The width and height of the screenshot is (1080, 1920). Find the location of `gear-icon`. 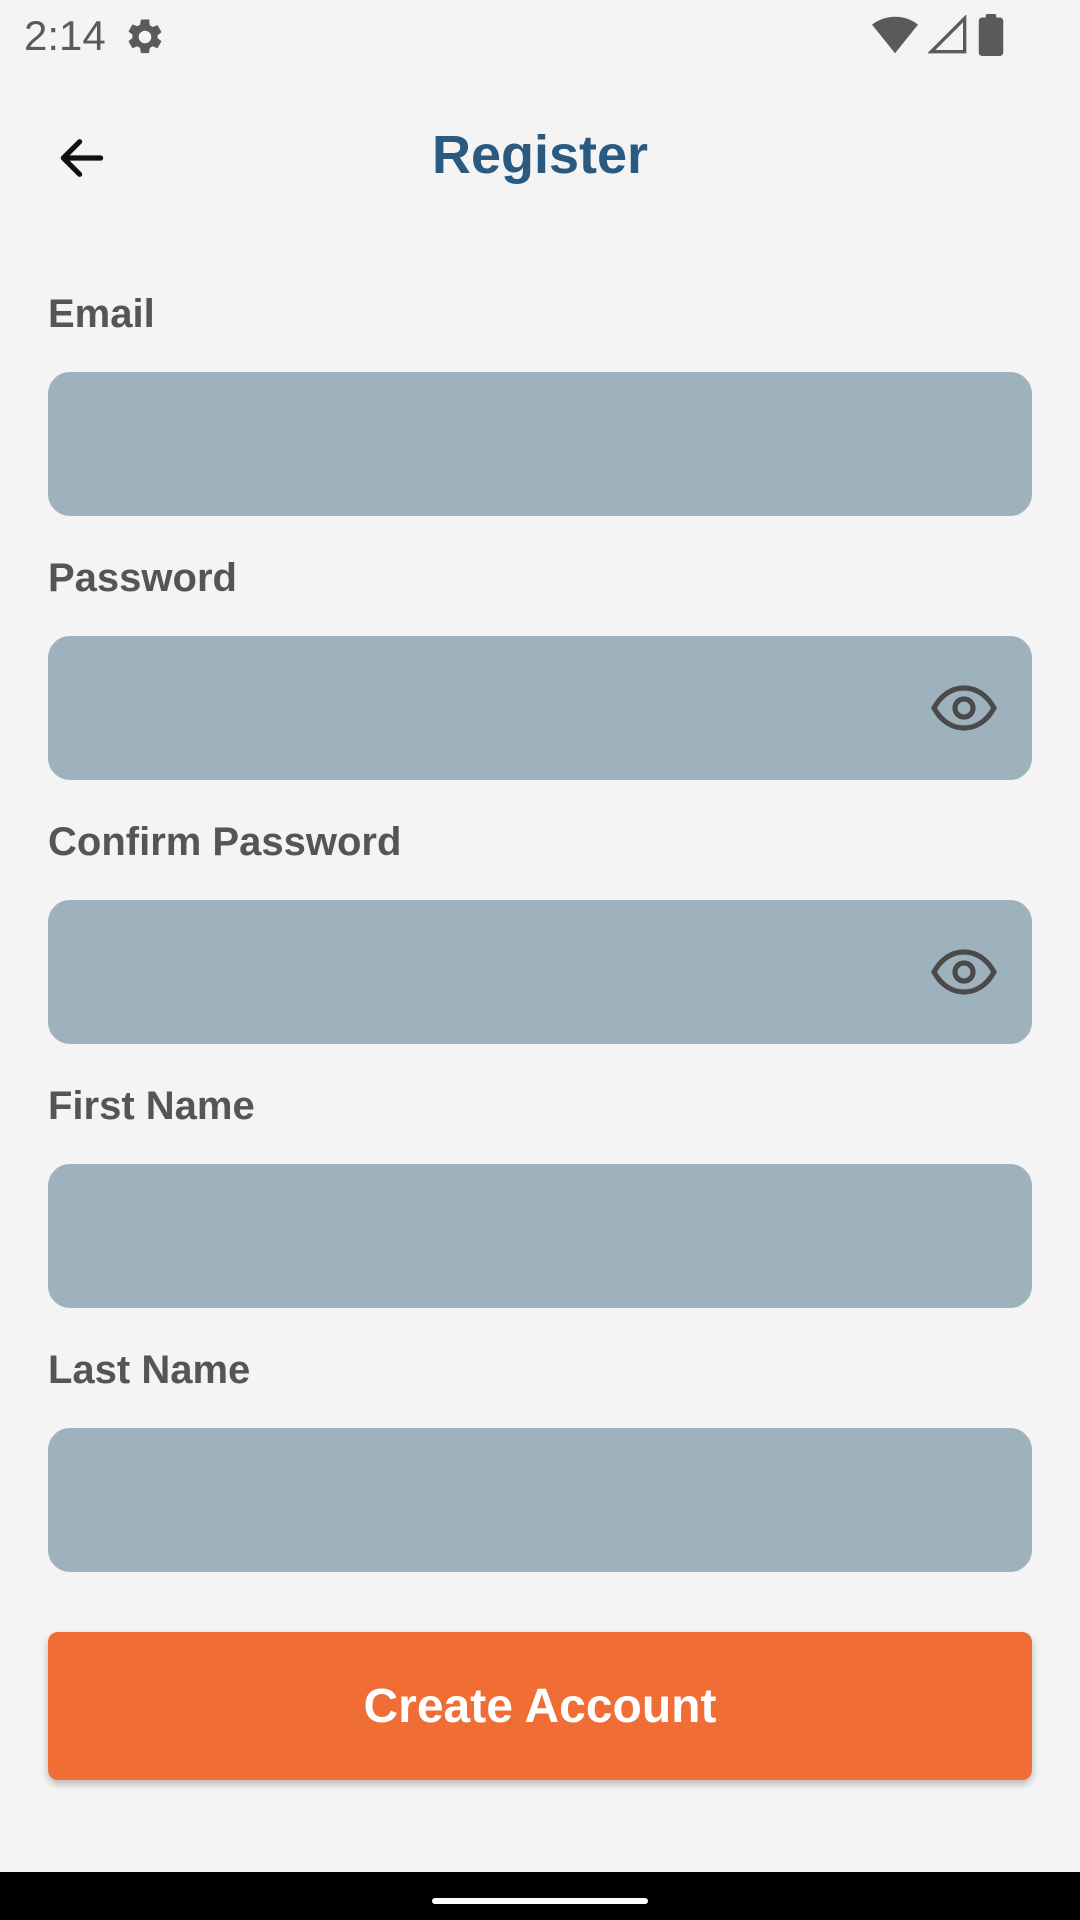

gear-icon is located at coordinates (145, 36).